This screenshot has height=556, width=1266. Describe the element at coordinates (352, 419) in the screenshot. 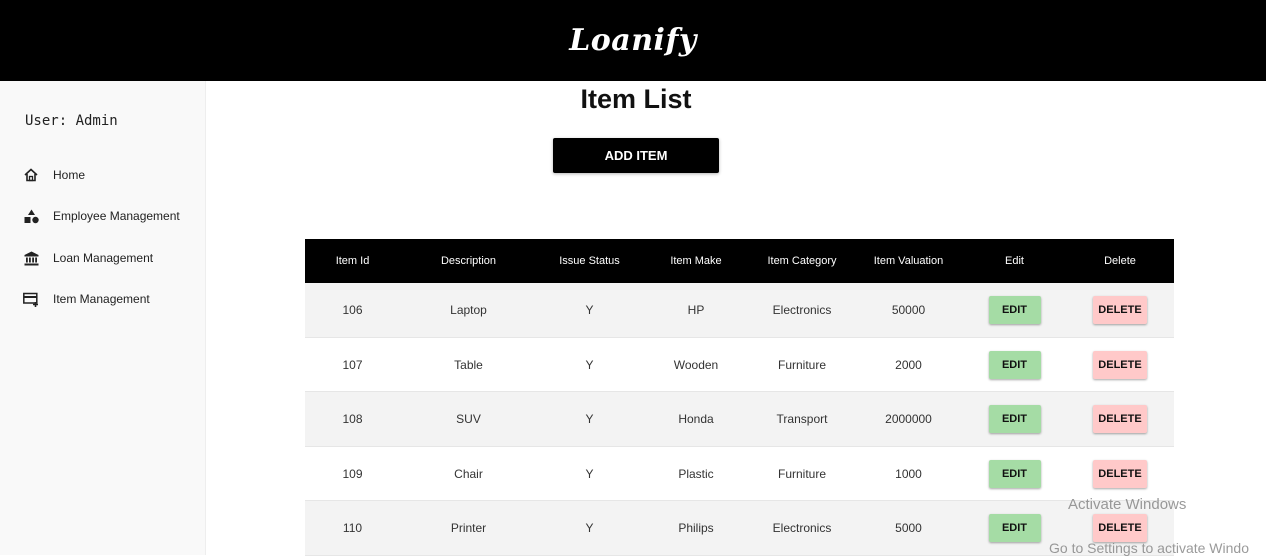

I see `item-id-cell: 108` at that location.